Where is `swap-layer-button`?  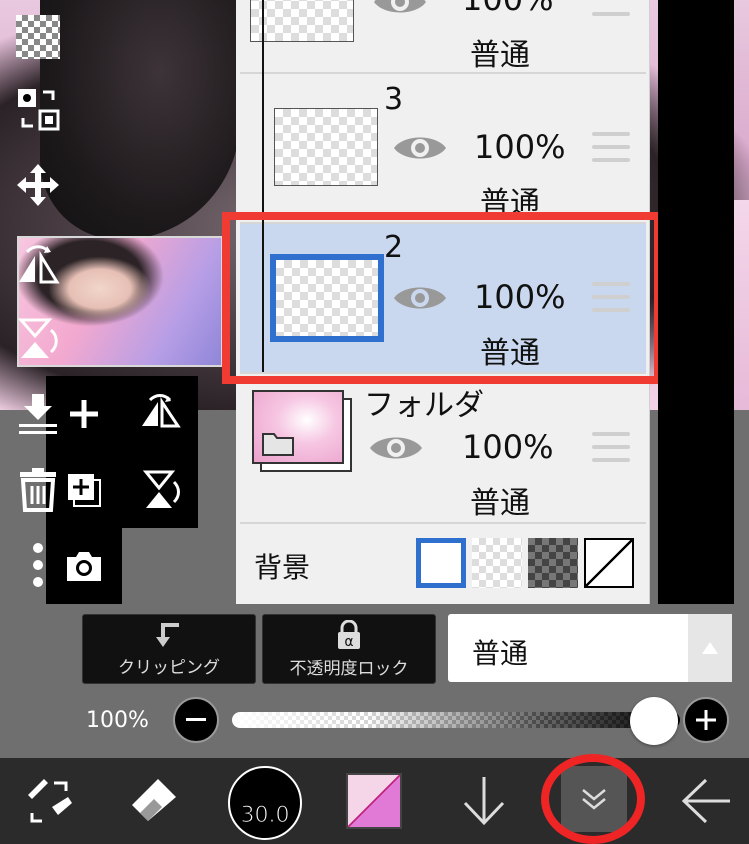 swap-layer-button is located at coordinates (38, 109).